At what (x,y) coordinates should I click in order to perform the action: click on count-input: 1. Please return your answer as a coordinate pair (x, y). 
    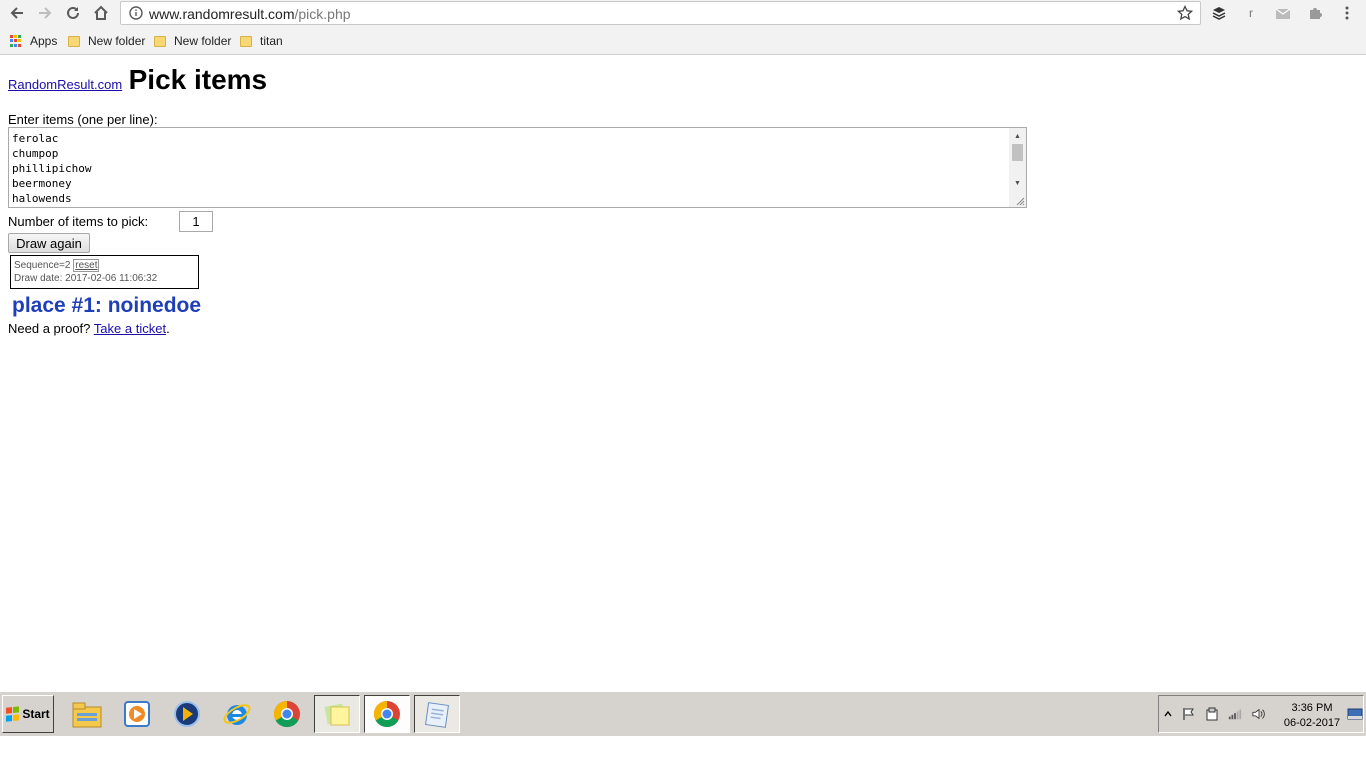
    Looking at the image, I should click on (196, 221).